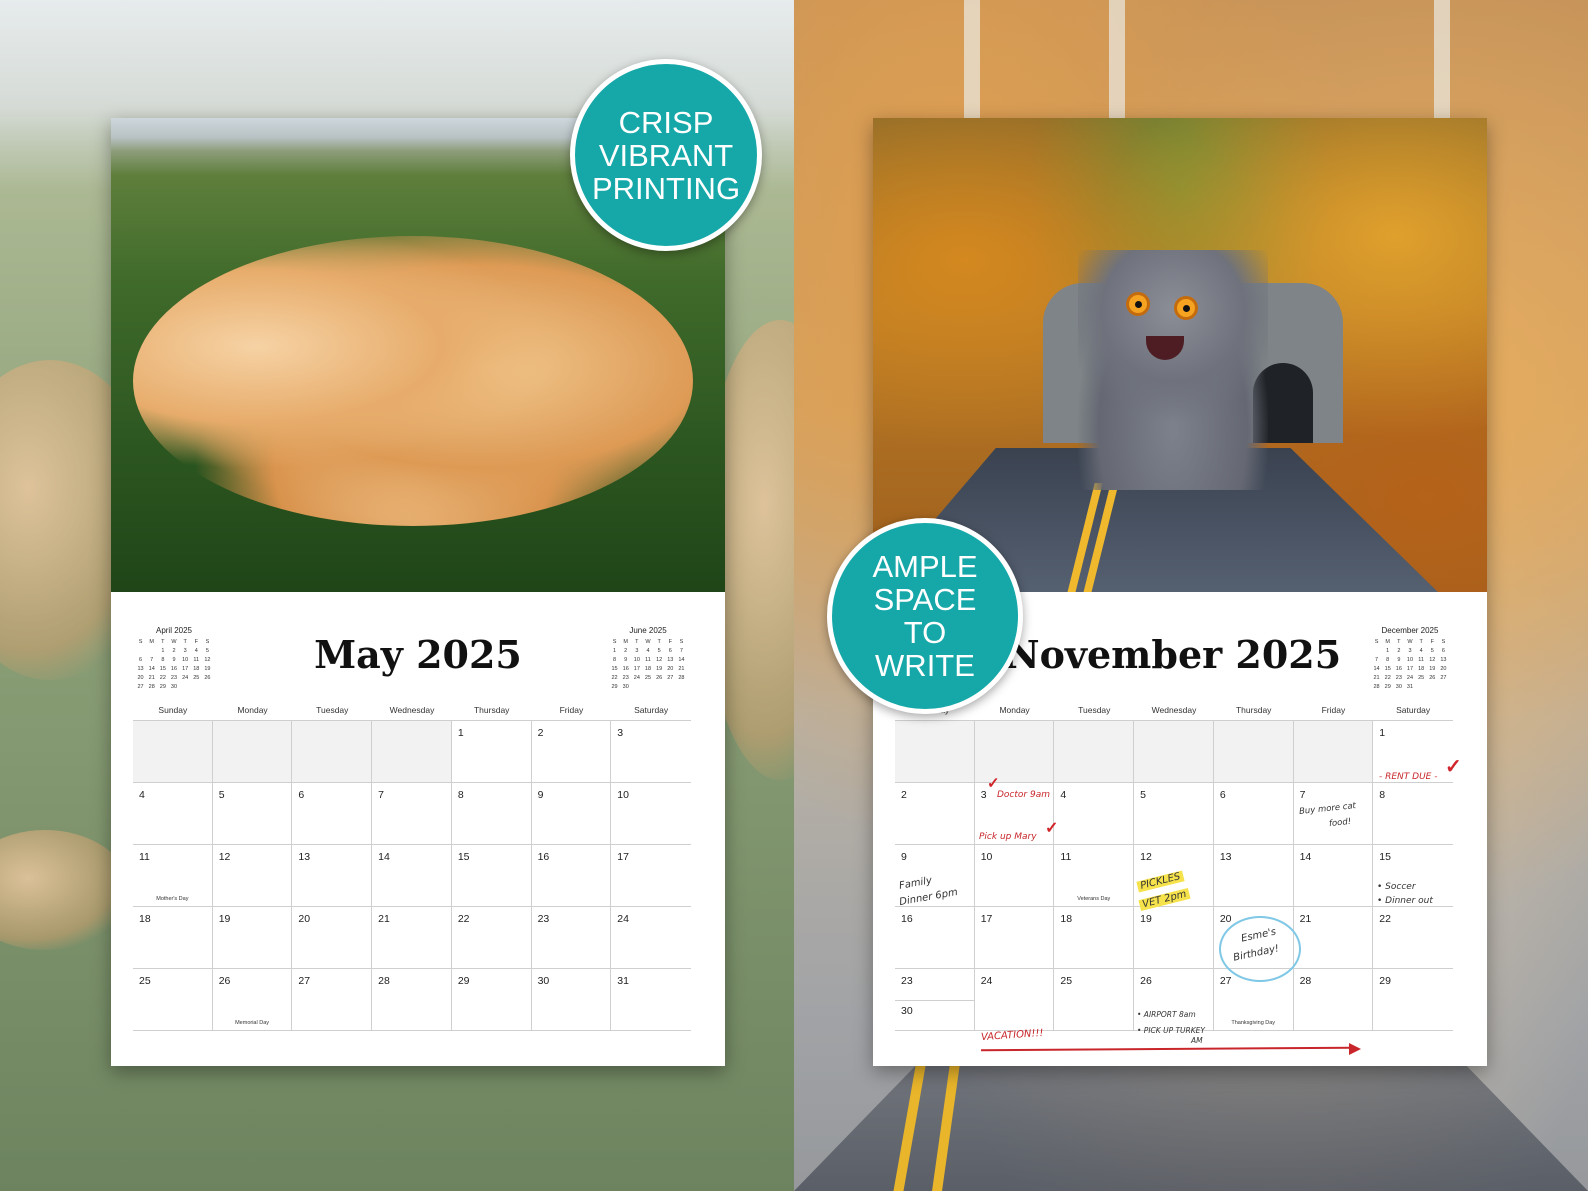  What do you see at coordinates (1387, 669) in the screenshot?
I see `mini-day: 15` at bounding box center [1387, 669].